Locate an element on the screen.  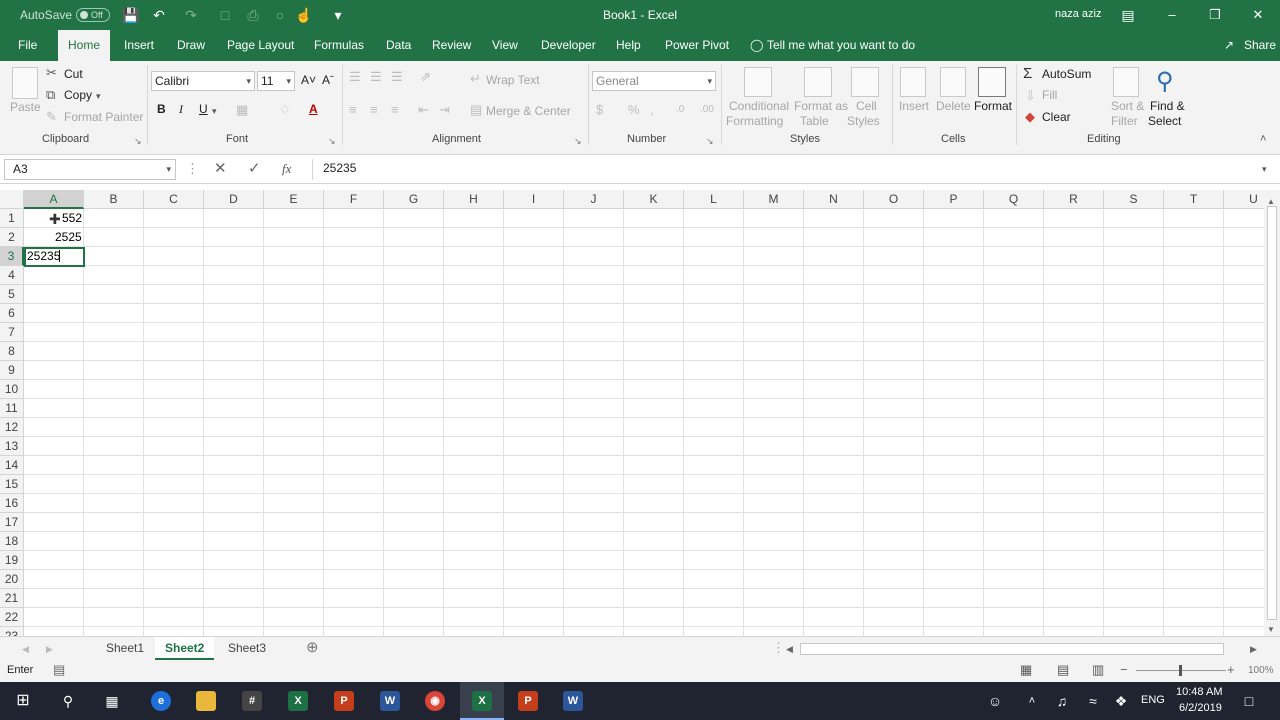
redo-icon: ↷ is located at coordinates (191, 15).